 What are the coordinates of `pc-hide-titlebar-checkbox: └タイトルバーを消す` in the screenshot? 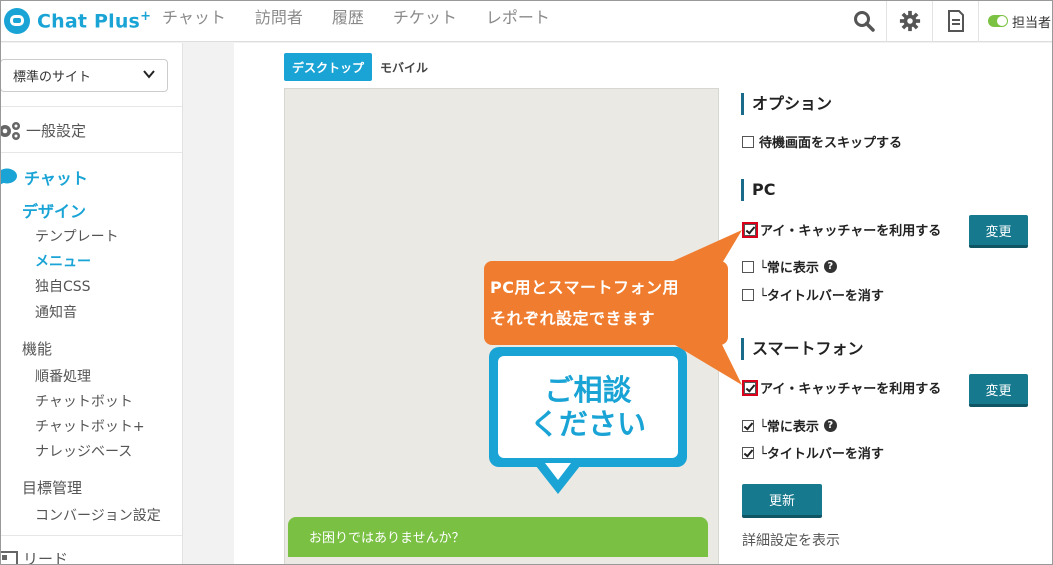 It's located at (813, 294).